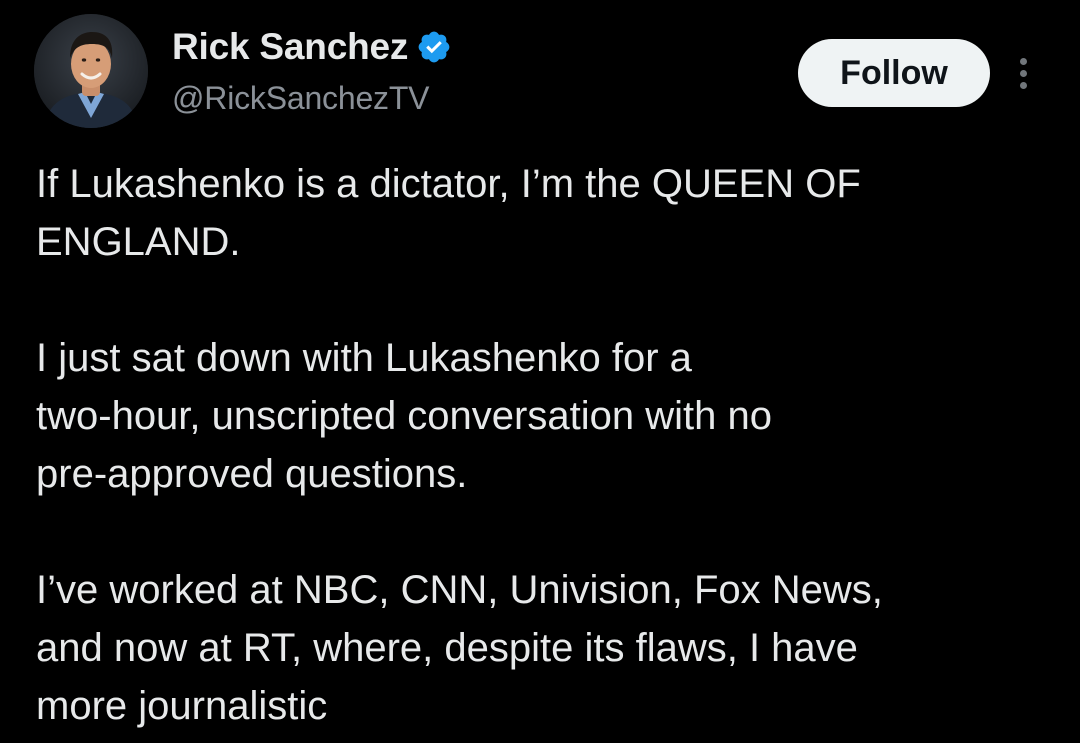 This screenshot has width=1080, height=743. Describe the element at coordinates (539, 73) in the screenshot. I see `tweet-header: Rick Sanchez @RickSanchezTV Follow` at that location.